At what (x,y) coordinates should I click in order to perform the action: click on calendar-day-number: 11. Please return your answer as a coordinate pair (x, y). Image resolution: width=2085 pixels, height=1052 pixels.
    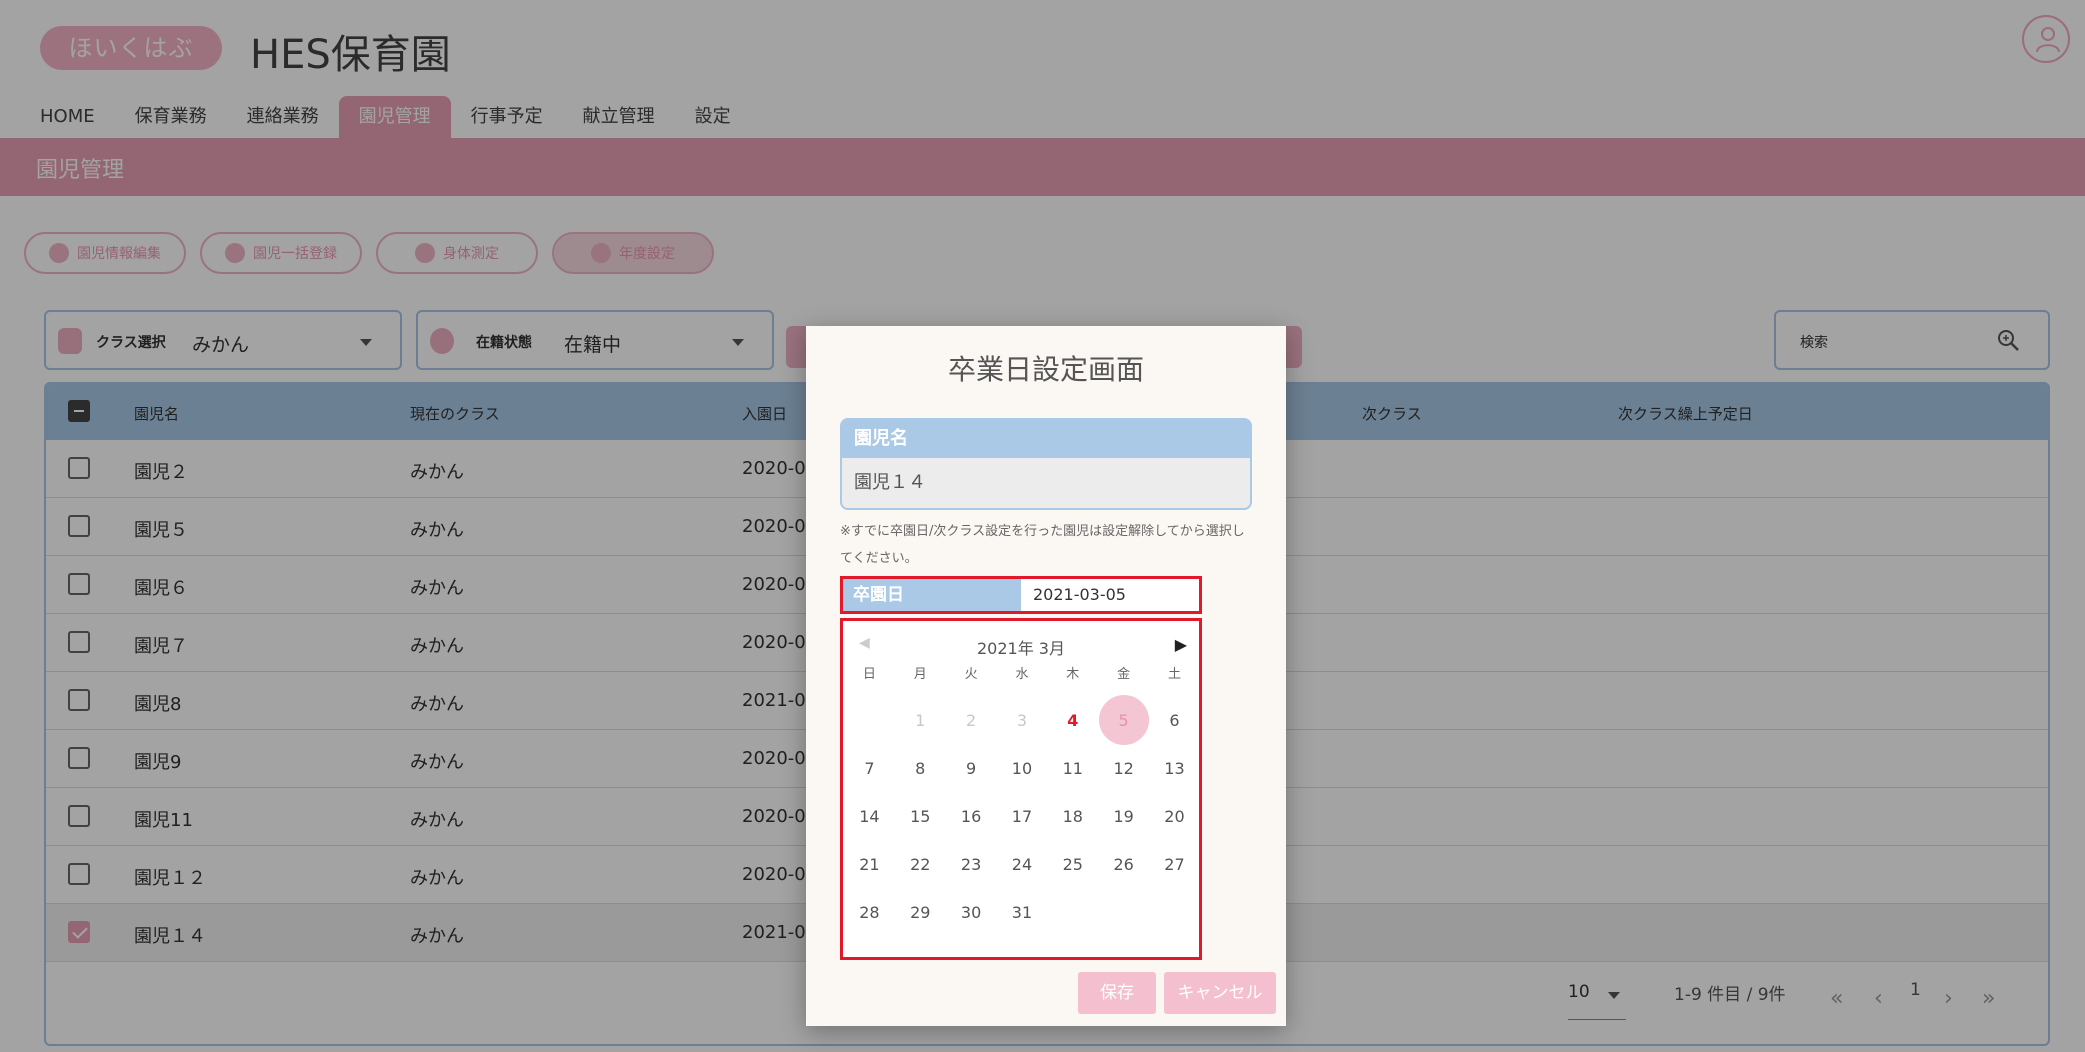
    Looking at the image, I should click on (1072, 768).